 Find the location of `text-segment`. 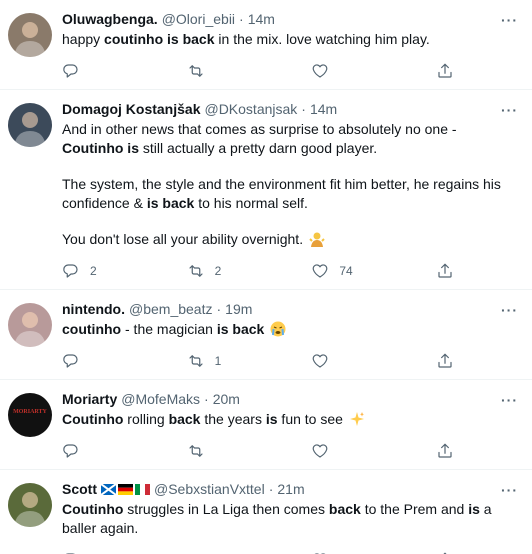

text-segment is located at coordinates (266, 329).